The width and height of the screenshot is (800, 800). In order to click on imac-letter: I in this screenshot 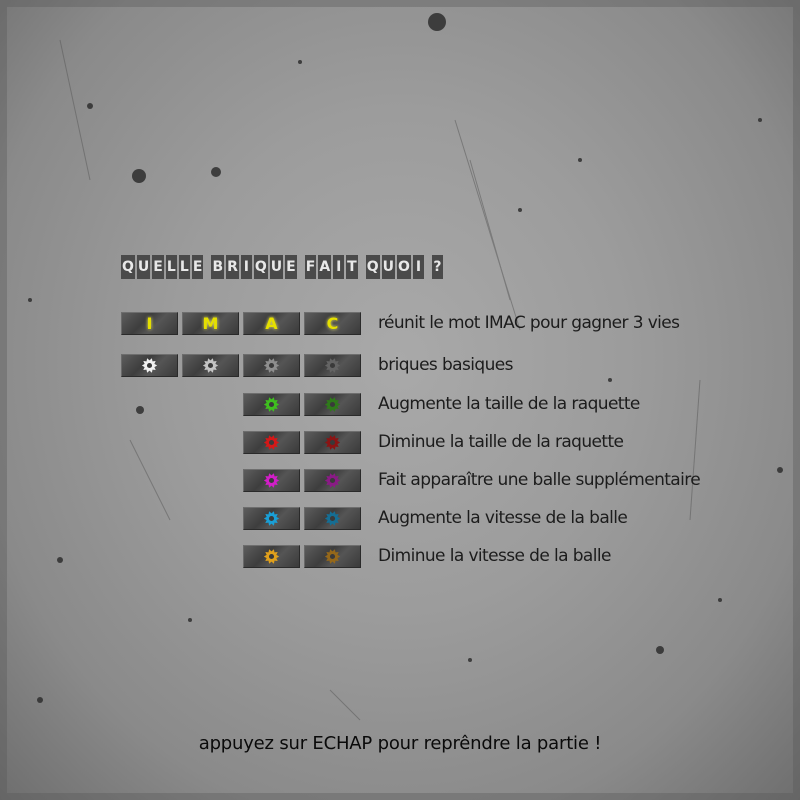, I will do `click(149, 323)`.